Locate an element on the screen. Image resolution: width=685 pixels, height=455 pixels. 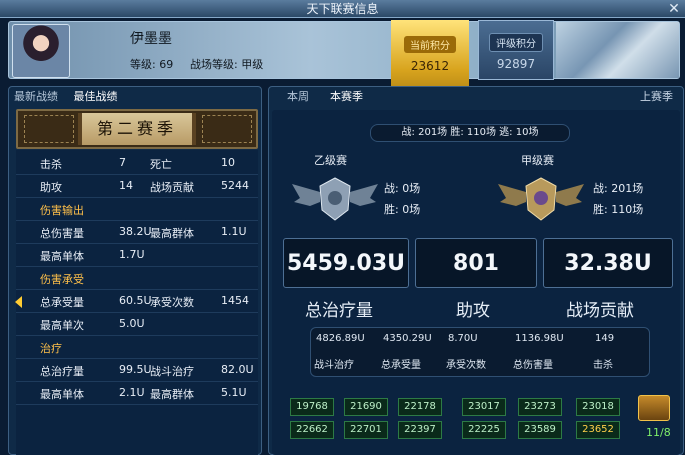
stats-row: 最高单体 2.1U 最高群体 5.1U is located at coordinates (137, 393).